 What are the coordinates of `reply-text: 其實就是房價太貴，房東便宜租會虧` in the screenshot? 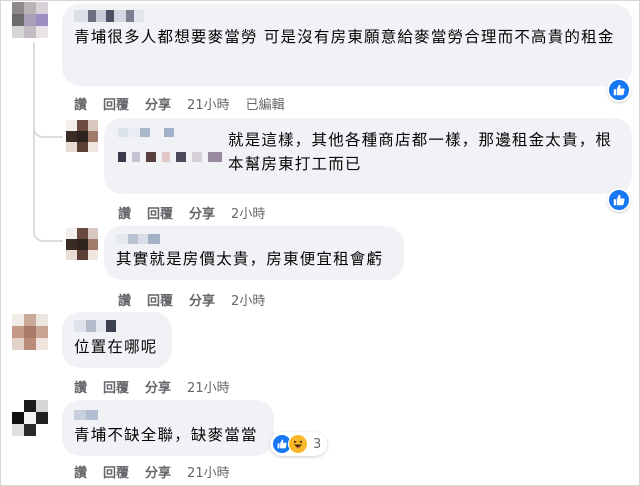 It's located at (250, 259).